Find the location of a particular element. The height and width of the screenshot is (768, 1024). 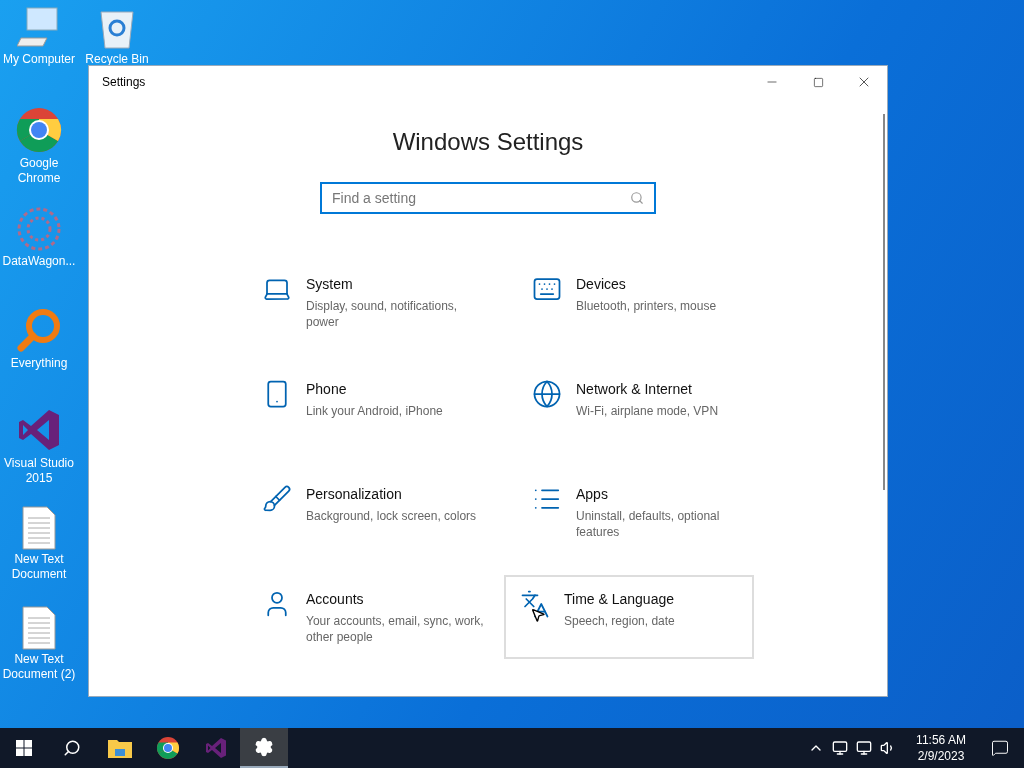

folder-icon is located at coordinates (120, 748).